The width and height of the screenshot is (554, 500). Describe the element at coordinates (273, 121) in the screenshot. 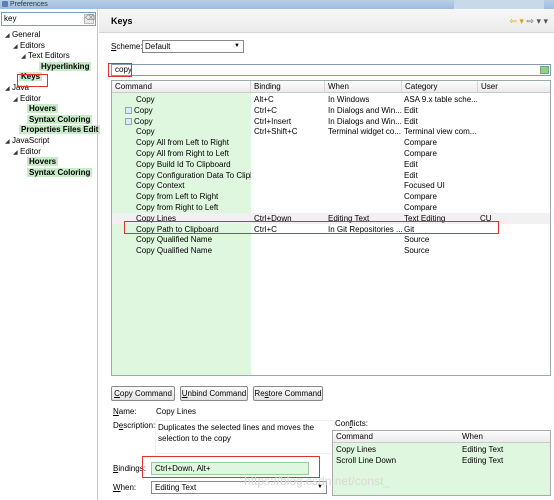

I see `cell-text: Ctrl+Insert` at that location.